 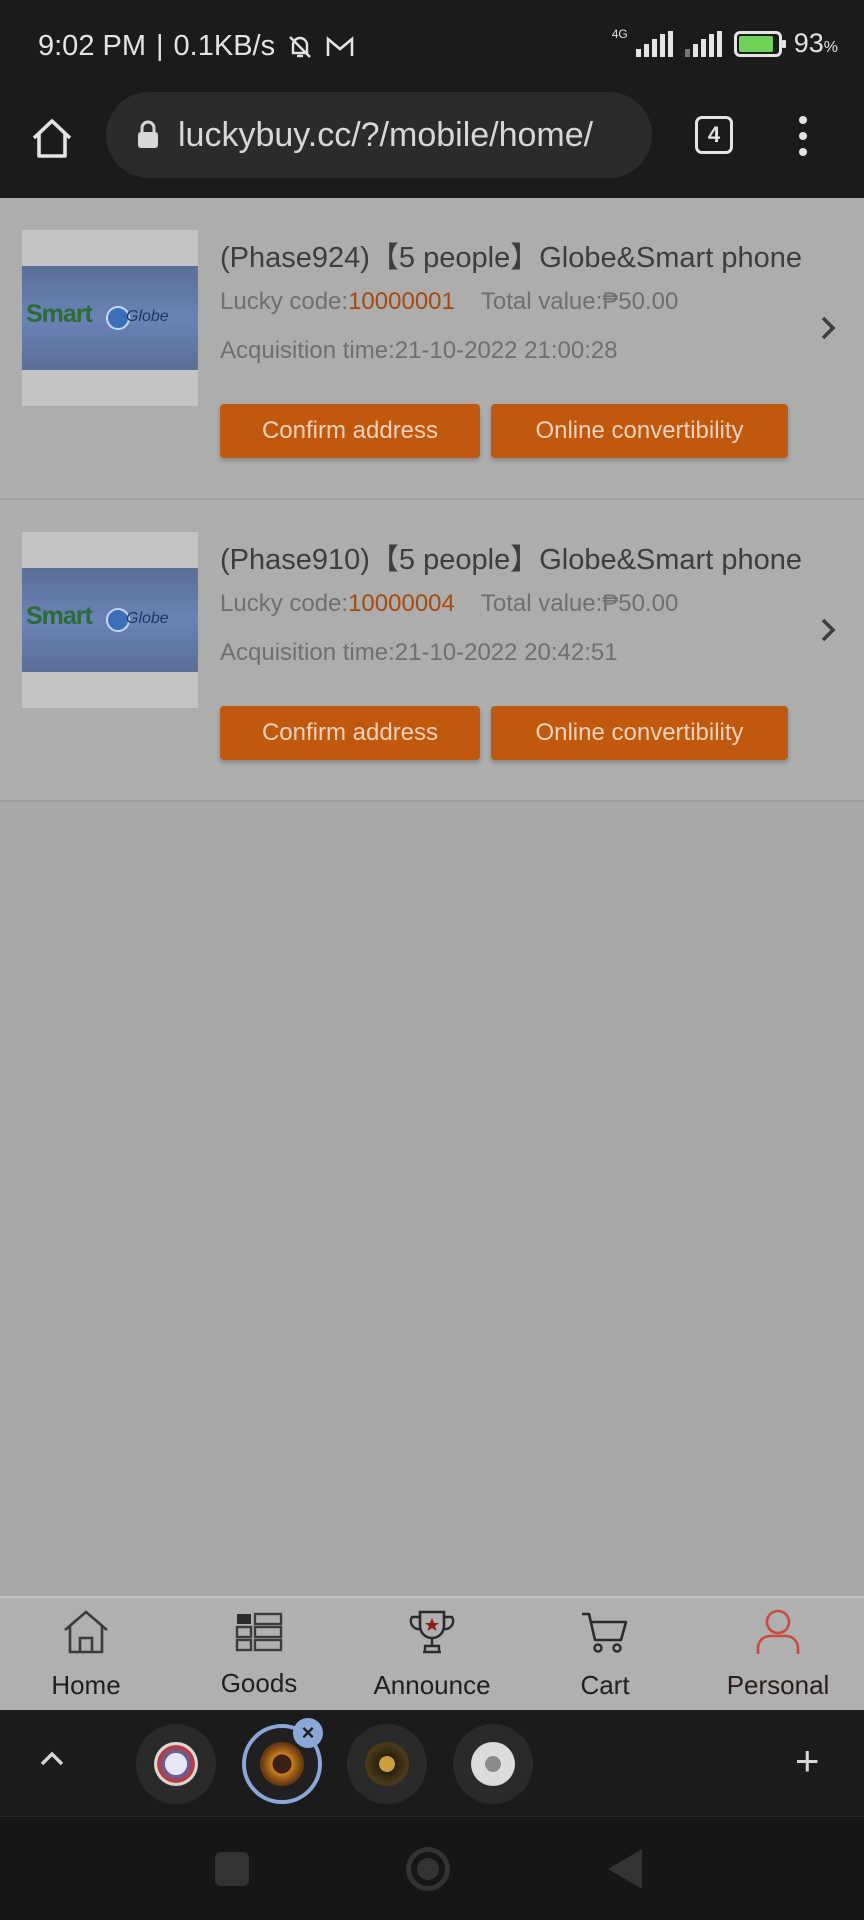 What do you see at coordinates (432, 46) in the screenshot?
I see `status-bar: 9:02 PM | 0.1KB/s 4G 93%` at bounding box center [432, 46].